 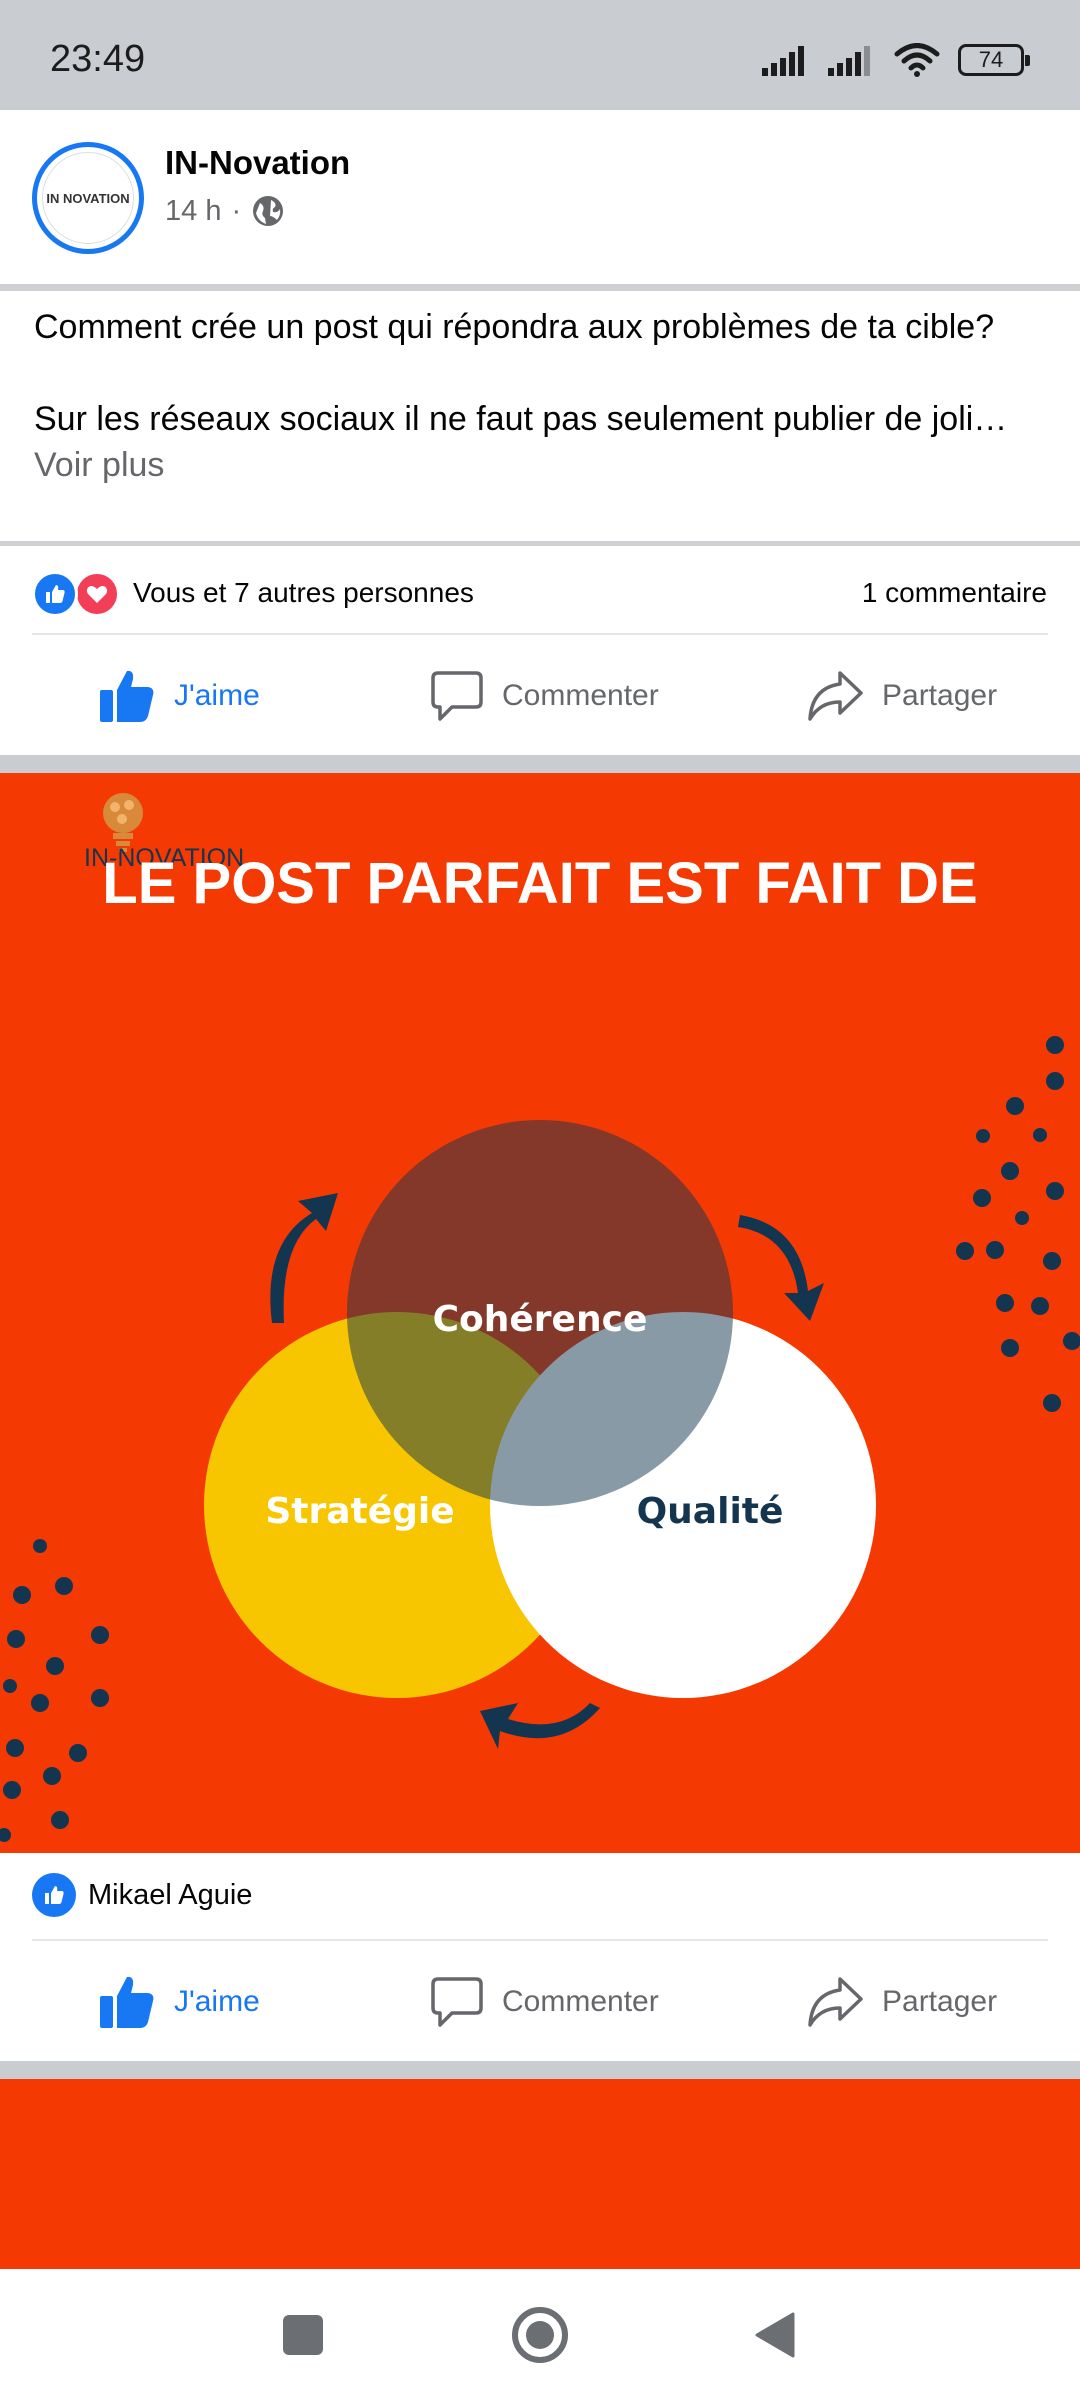 What do you see at coordinates (359, 1511) in the screenshot?
I see `label-strategie: Stratégie` at bounding box center [359, 1511].